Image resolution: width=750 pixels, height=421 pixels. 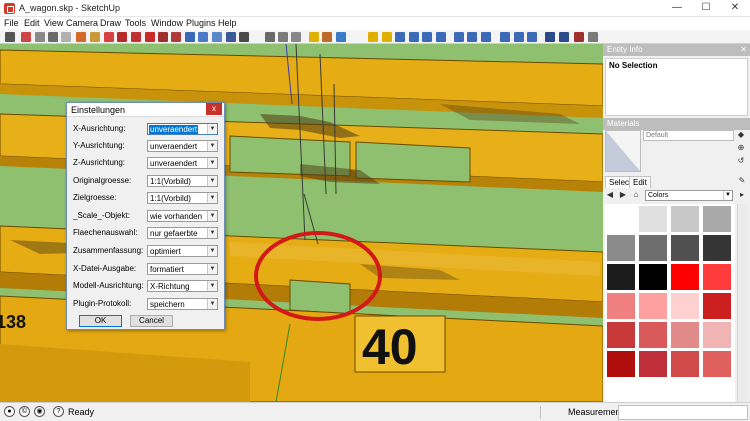 I want to click on dialog-close-button: x, so click(x=214, y=109).